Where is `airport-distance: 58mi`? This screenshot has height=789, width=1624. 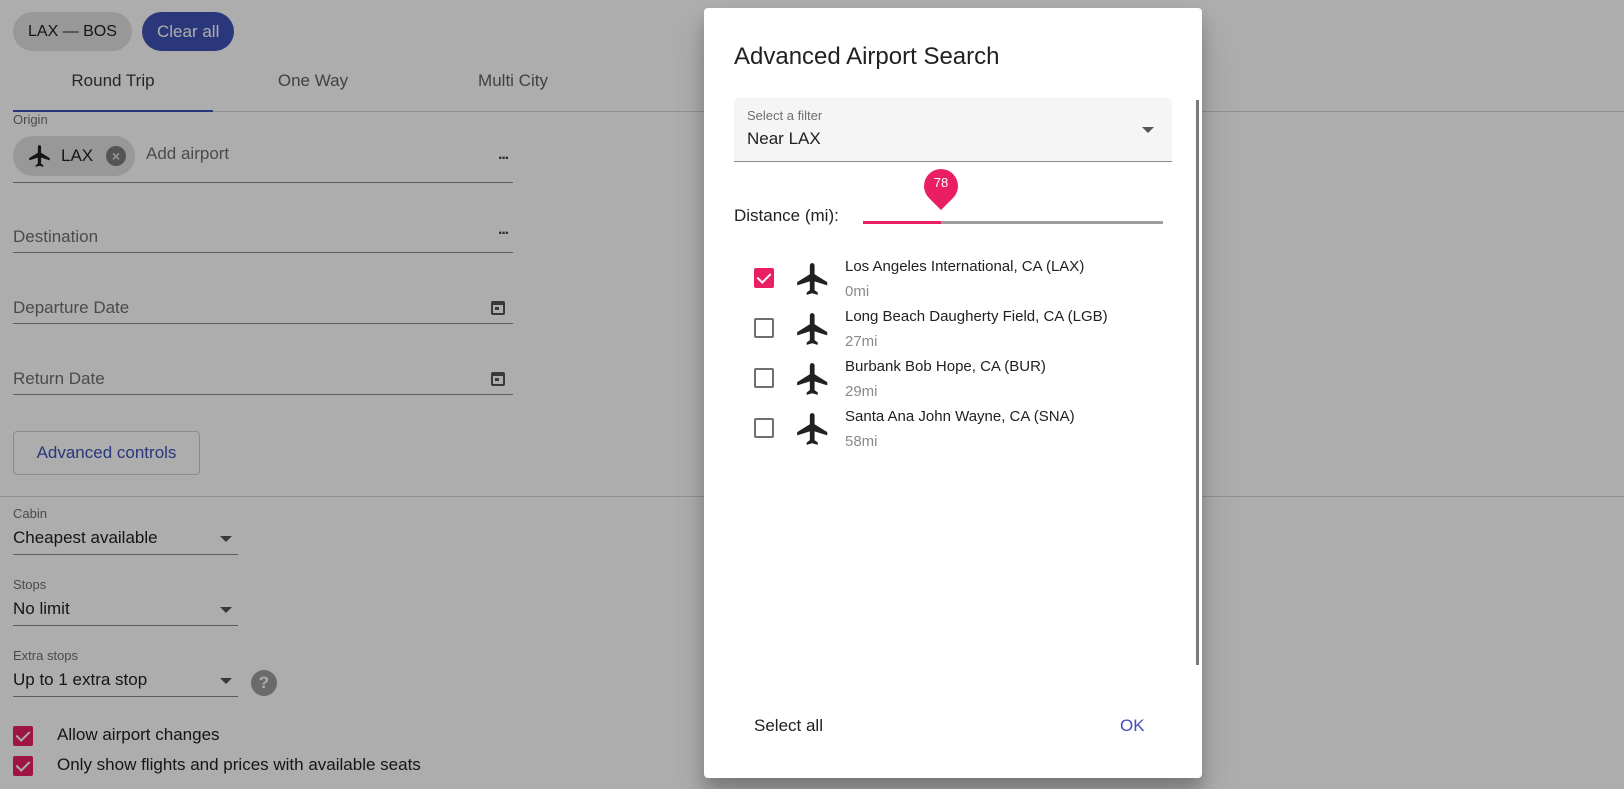
airport-distance: 58mi is located at coordinates (861, 441).